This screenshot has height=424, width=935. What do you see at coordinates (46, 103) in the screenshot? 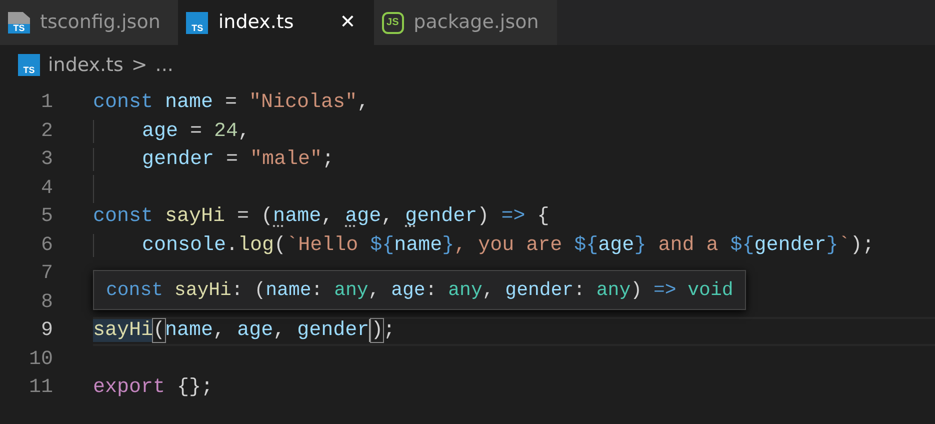
I see `line-number: 1` at bounding box center [46, 103].